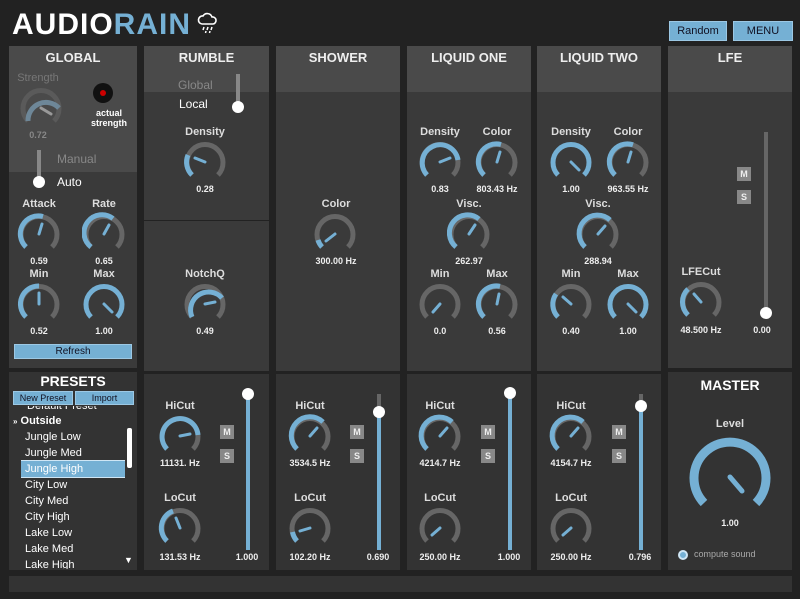 This screenshot has width=800, height=599. Describe the element at coordinates (440, 304) in the screenshot. I see `l1-min-knob` at that location.